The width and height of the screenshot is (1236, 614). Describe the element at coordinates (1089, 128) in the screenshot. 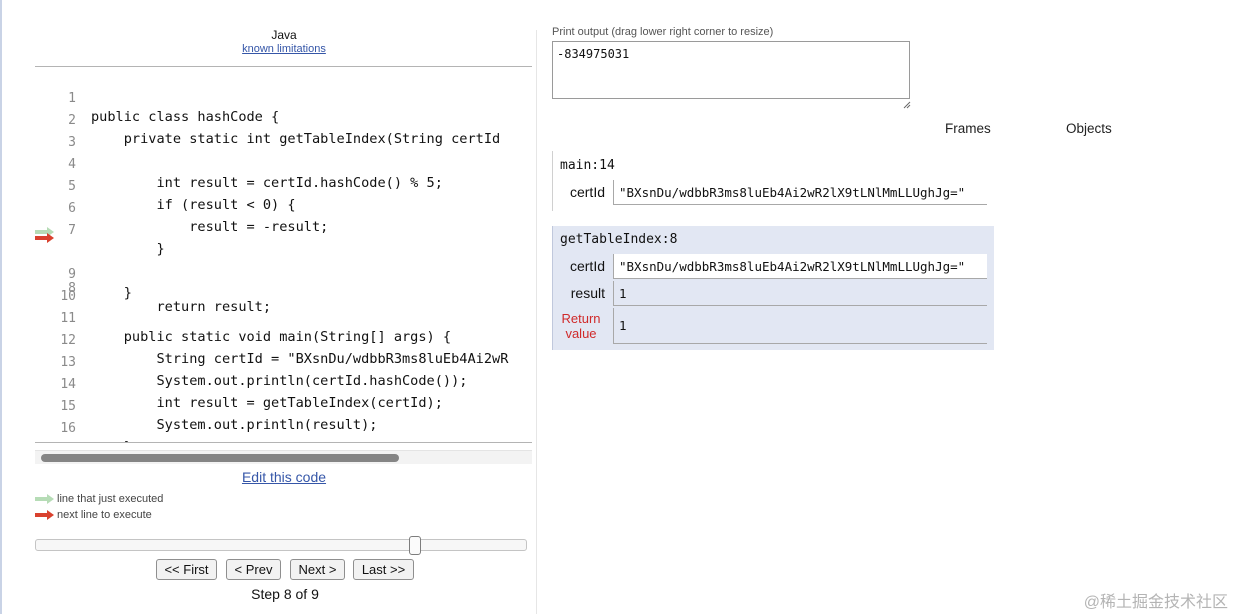

I see `objects-header: Objects` at that location.